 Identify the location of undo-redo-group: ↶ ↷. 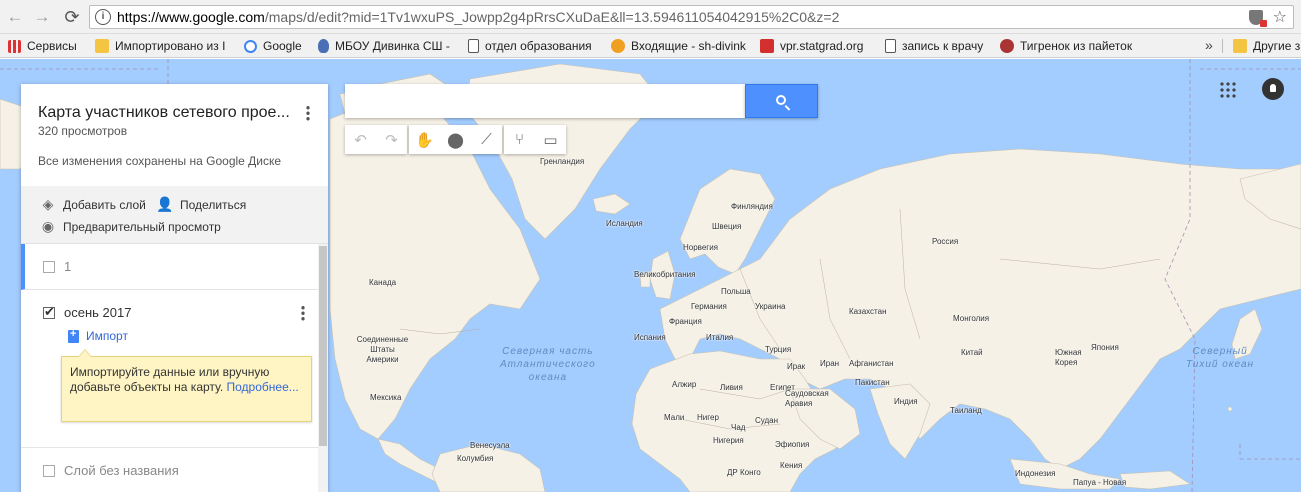
(376, 139).